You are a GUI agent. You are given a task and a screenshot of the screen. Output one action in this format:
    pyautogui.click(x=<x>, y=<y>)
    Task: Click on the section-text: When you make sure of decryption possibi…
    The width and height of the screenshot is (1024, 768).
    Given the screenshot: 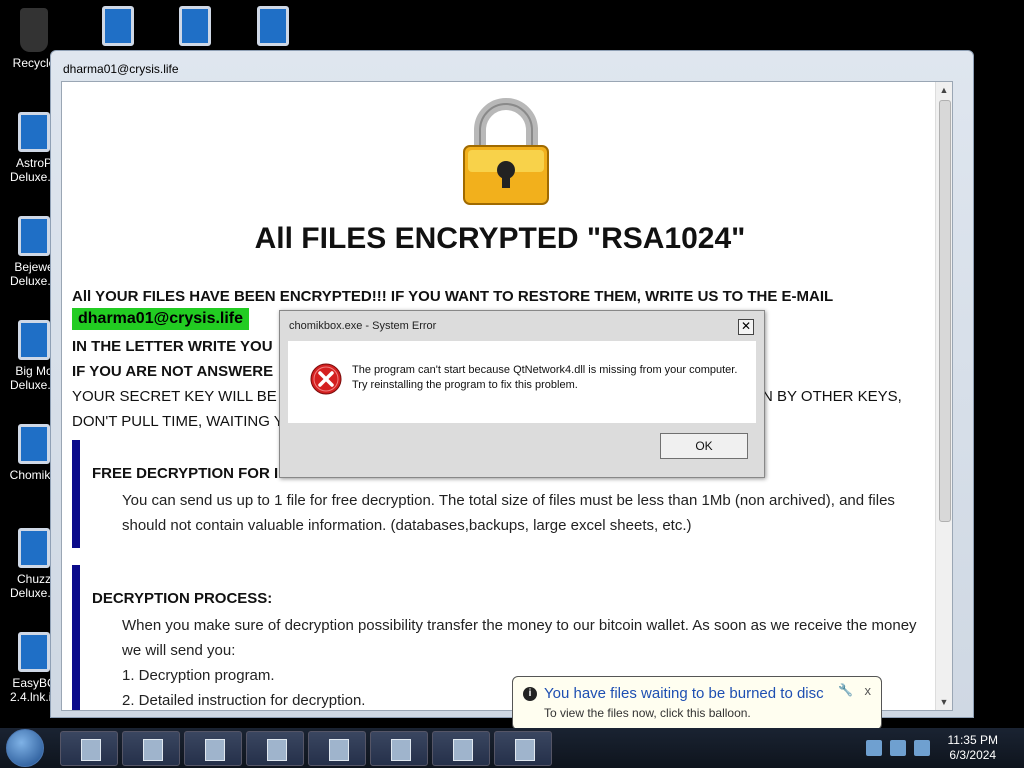 What is the action you would take?
    pyautogui.click(x=519, y=638)
    